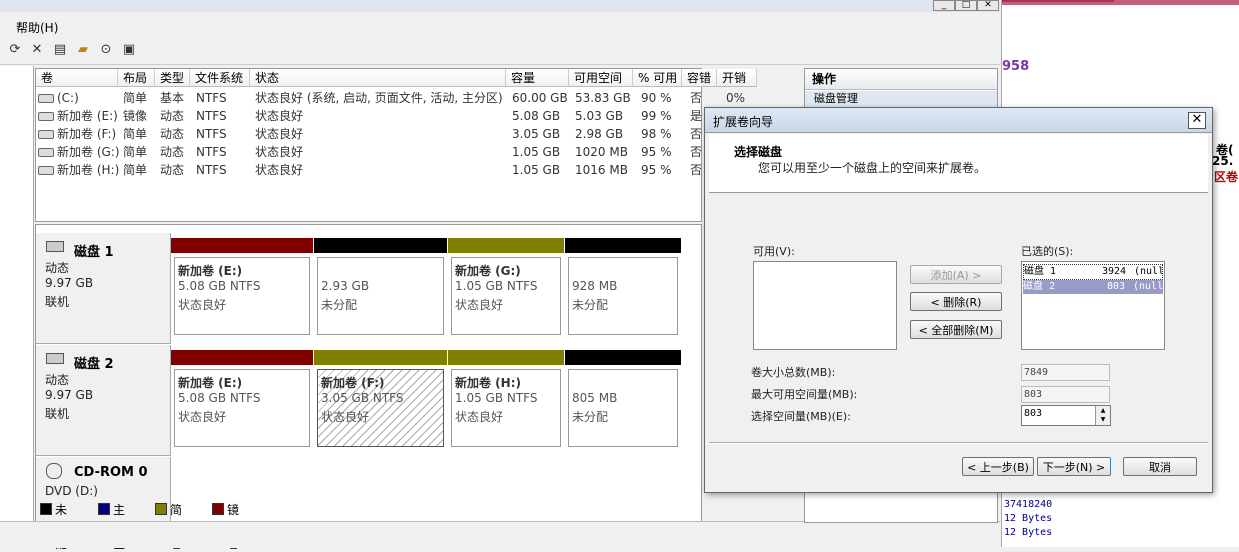 The width and height of the screenshot is (1239, 552). Describe the element at coordinates (88, 152) in the screenshot. I see `volume-name: 新加卷 (G:)` at that location.